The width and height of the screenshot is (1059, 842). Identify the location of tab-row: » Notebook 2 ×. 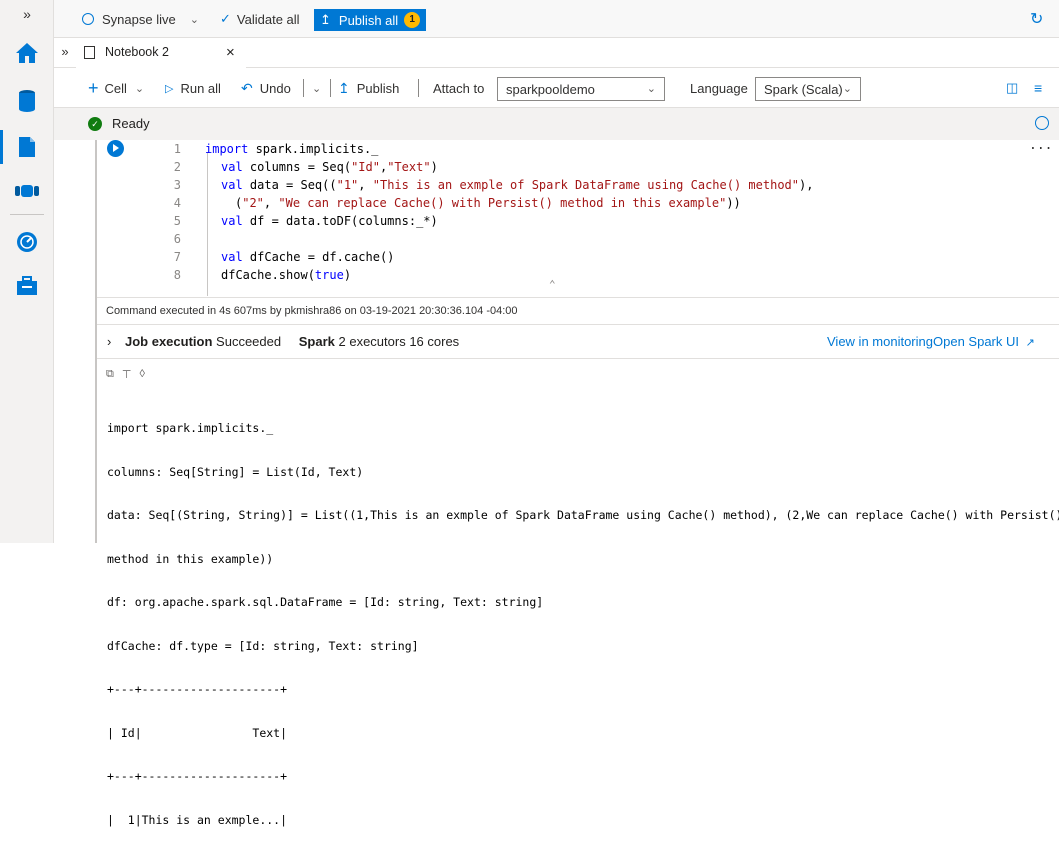
(556, 53).